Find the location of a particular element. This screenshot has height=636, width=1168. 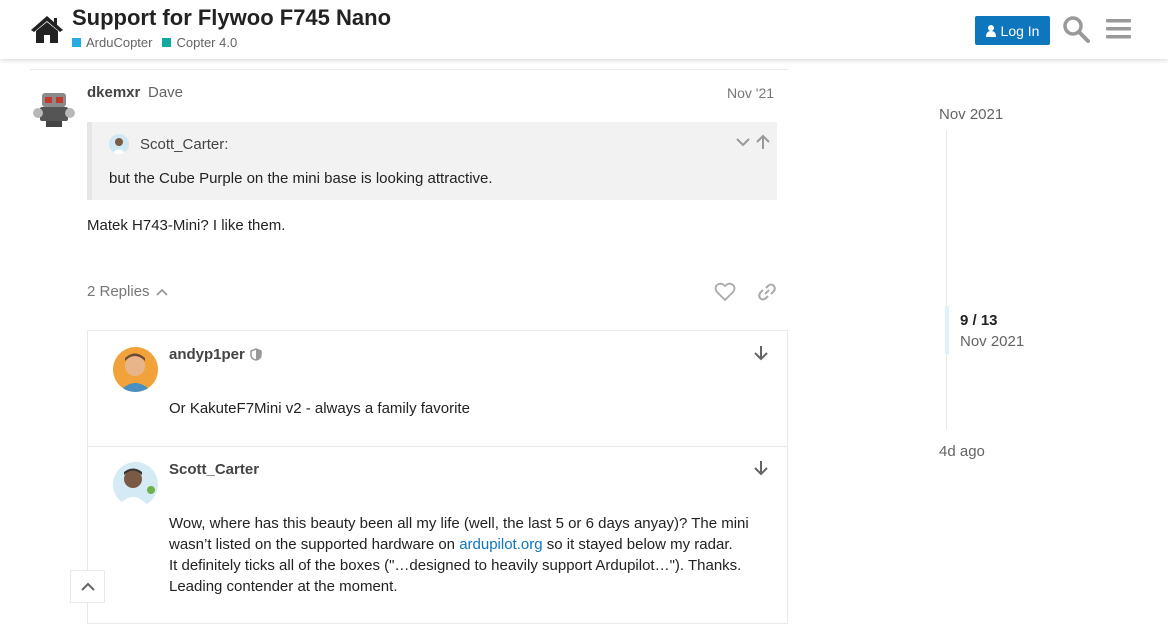

post-full-name: Dave is located at coordinates (166, 92).